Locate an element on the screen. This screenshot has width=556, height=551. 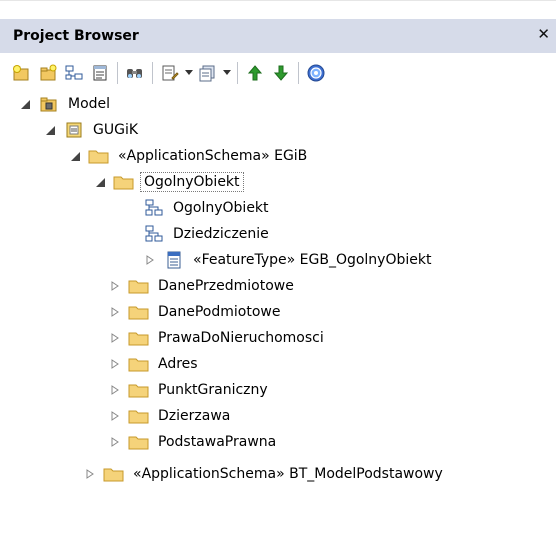
tree-node-dane-podmiotowe: DanePodmiotowe is located at coordinates (195, 312).